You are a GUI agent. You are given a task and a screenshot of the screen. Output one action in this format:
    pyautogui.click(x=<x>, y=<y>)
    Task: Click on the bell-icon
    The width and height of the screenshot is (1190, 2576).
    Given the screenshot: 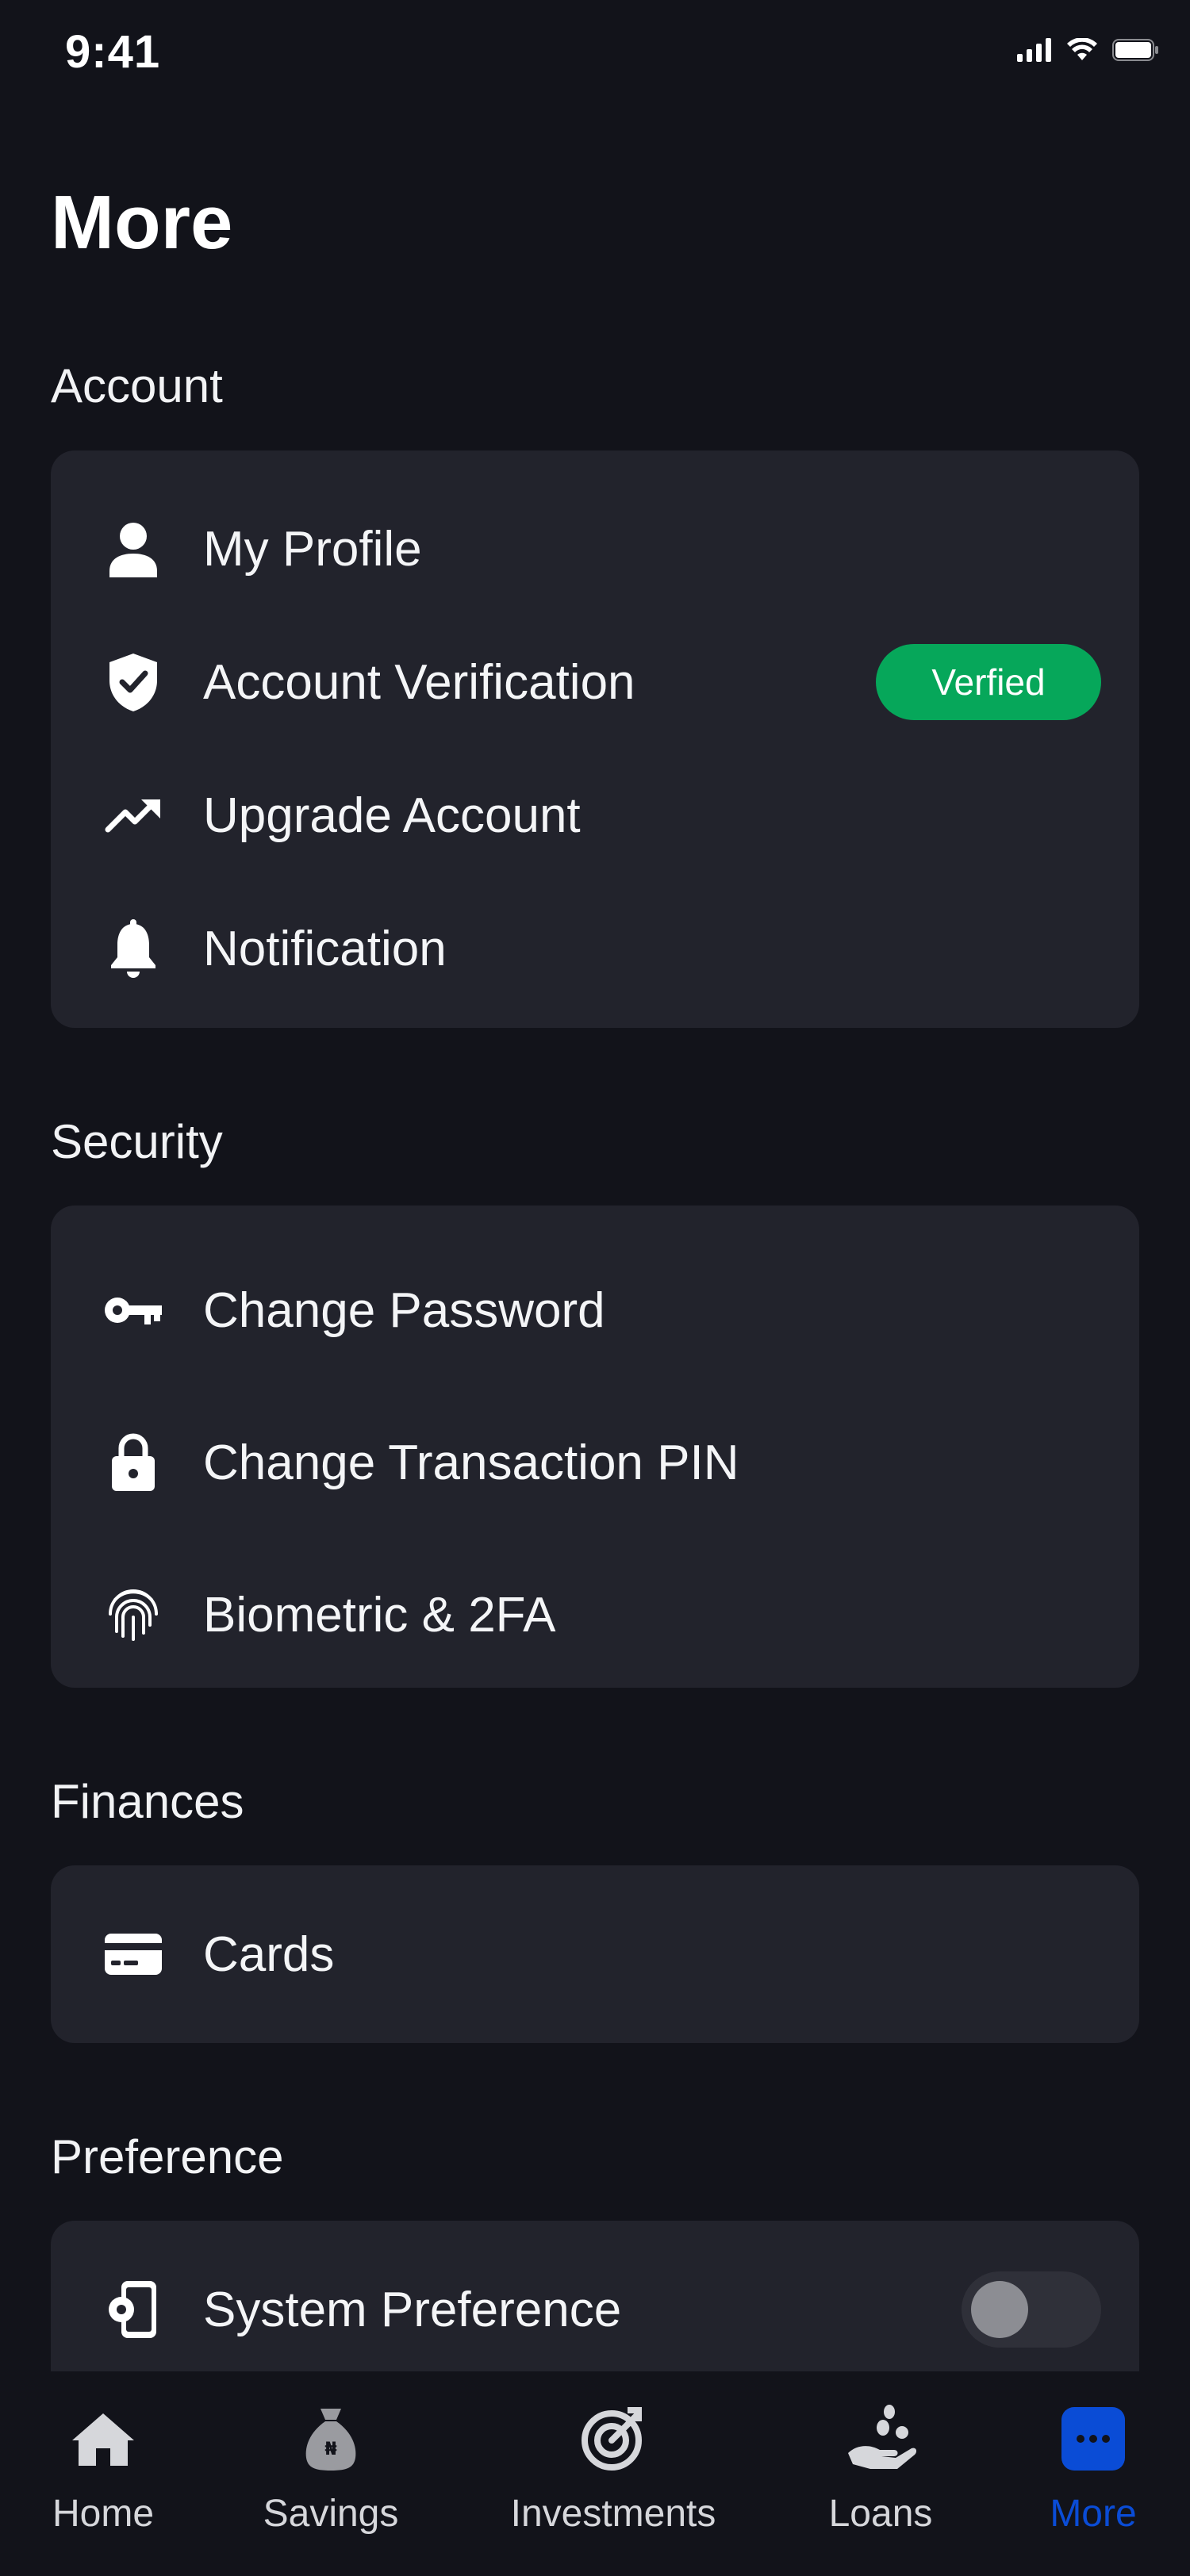 What is the action you would take?
    pyautogui.click(x=133, y=949)
    